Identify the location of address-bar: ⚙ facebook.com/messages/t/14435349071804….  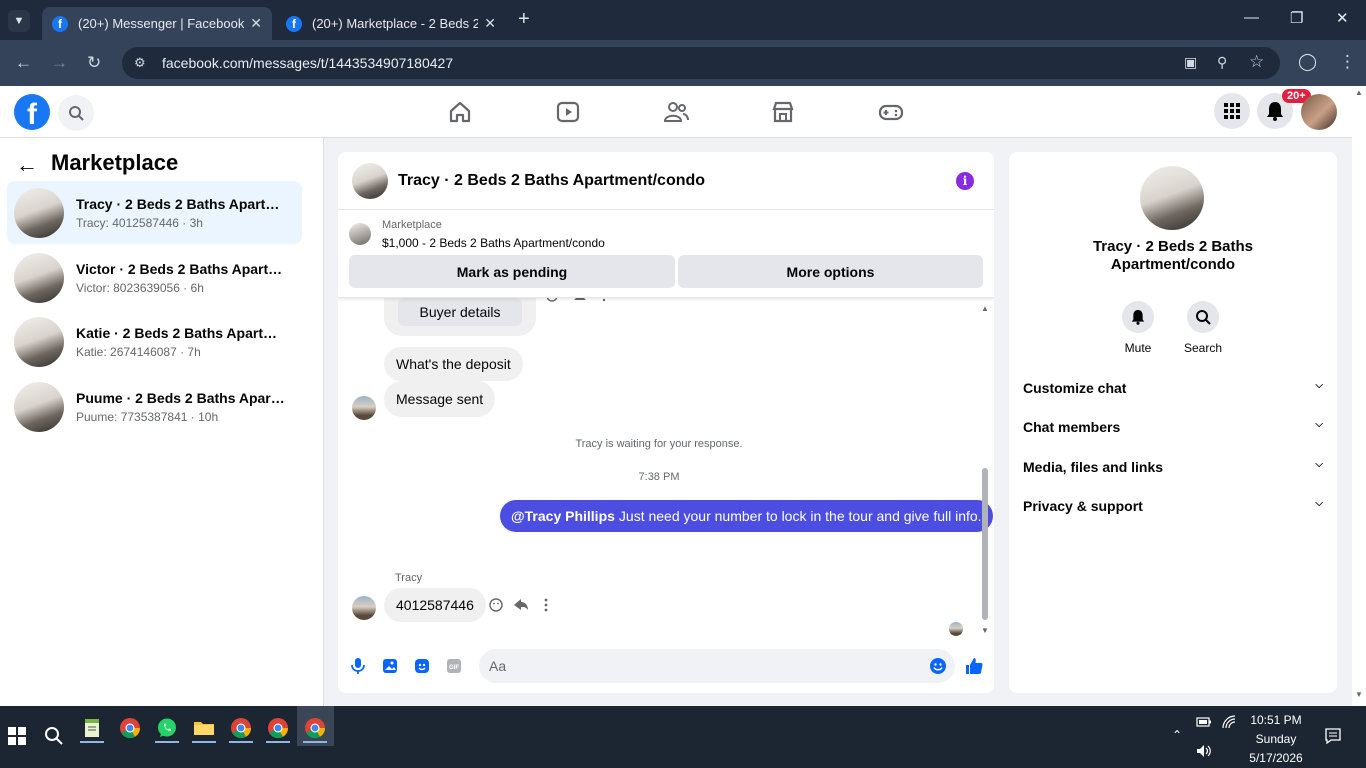
(701, 63).